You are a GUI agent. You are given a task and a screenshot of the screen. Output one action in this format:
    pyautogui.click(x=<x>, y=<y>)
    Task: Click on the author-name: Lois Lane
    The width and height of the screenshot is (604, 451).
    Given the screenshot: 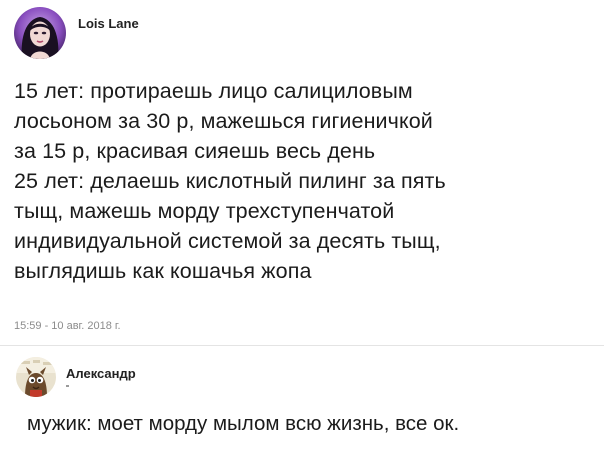 What is the action you would take?
    pyautogui.click(x=108, y=23)
    